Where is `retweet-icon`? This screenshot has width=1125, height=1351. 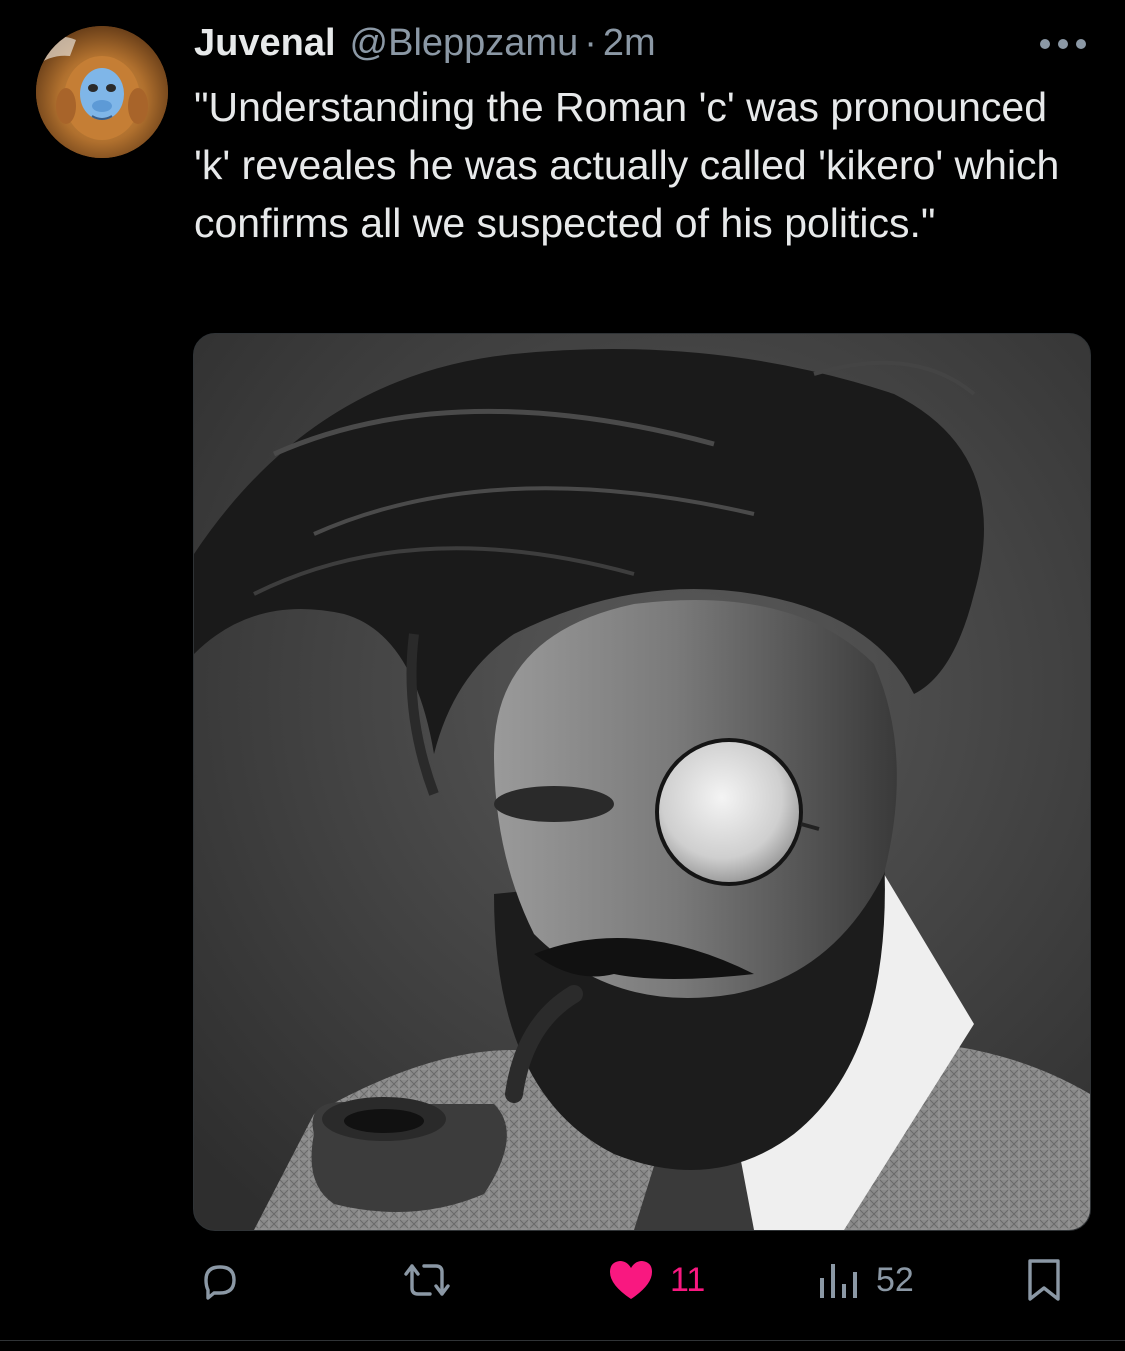
retweet-icon is located at coordinates (427, 1280).